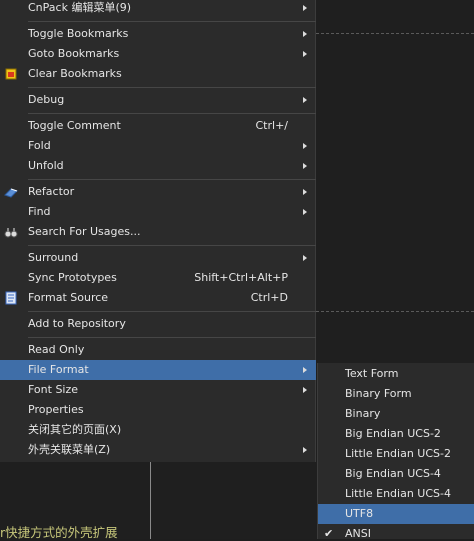 This screenshot has height=541, width=474. I want to click on submenu-item-little-endian-ucs4: Little Endian UCS-4, so click(396, 494).